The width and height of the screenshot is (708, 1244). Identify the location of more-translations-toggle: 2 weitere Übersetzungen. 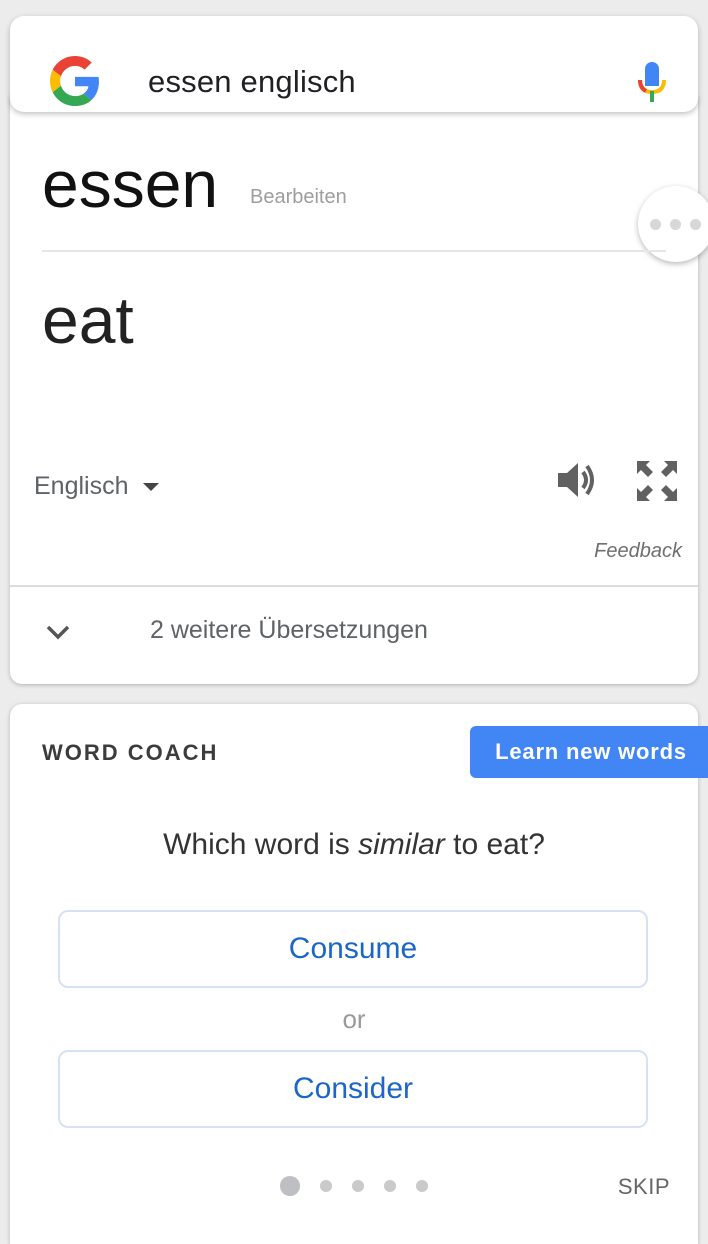
(289, 630).